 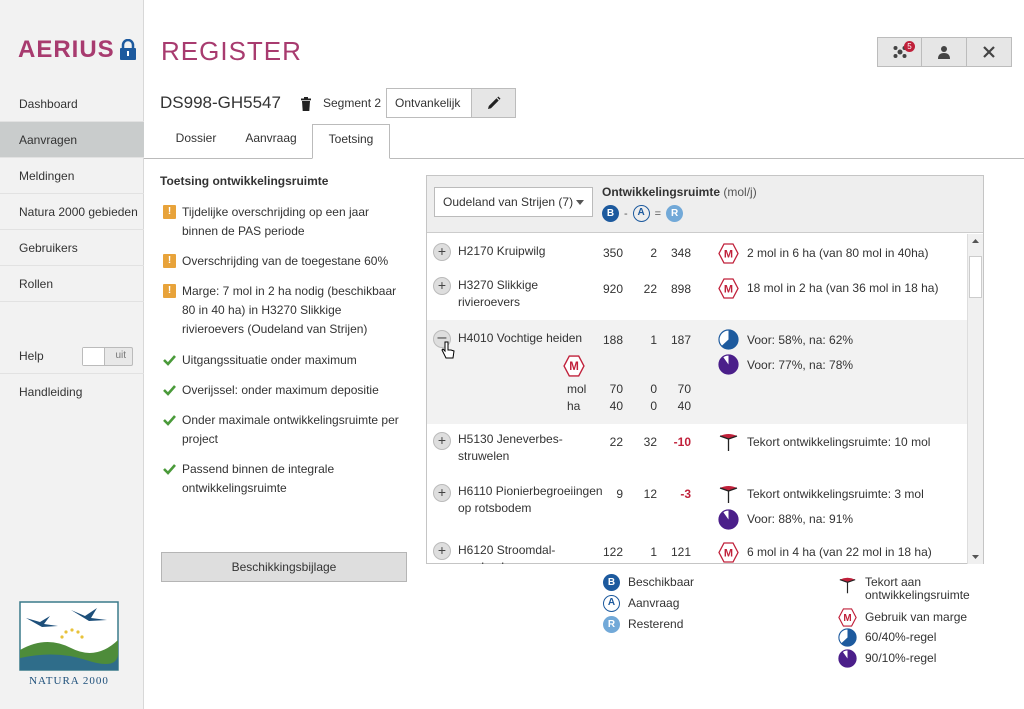 I want to click on toggle-label: uit, so click(x=120, y=355).